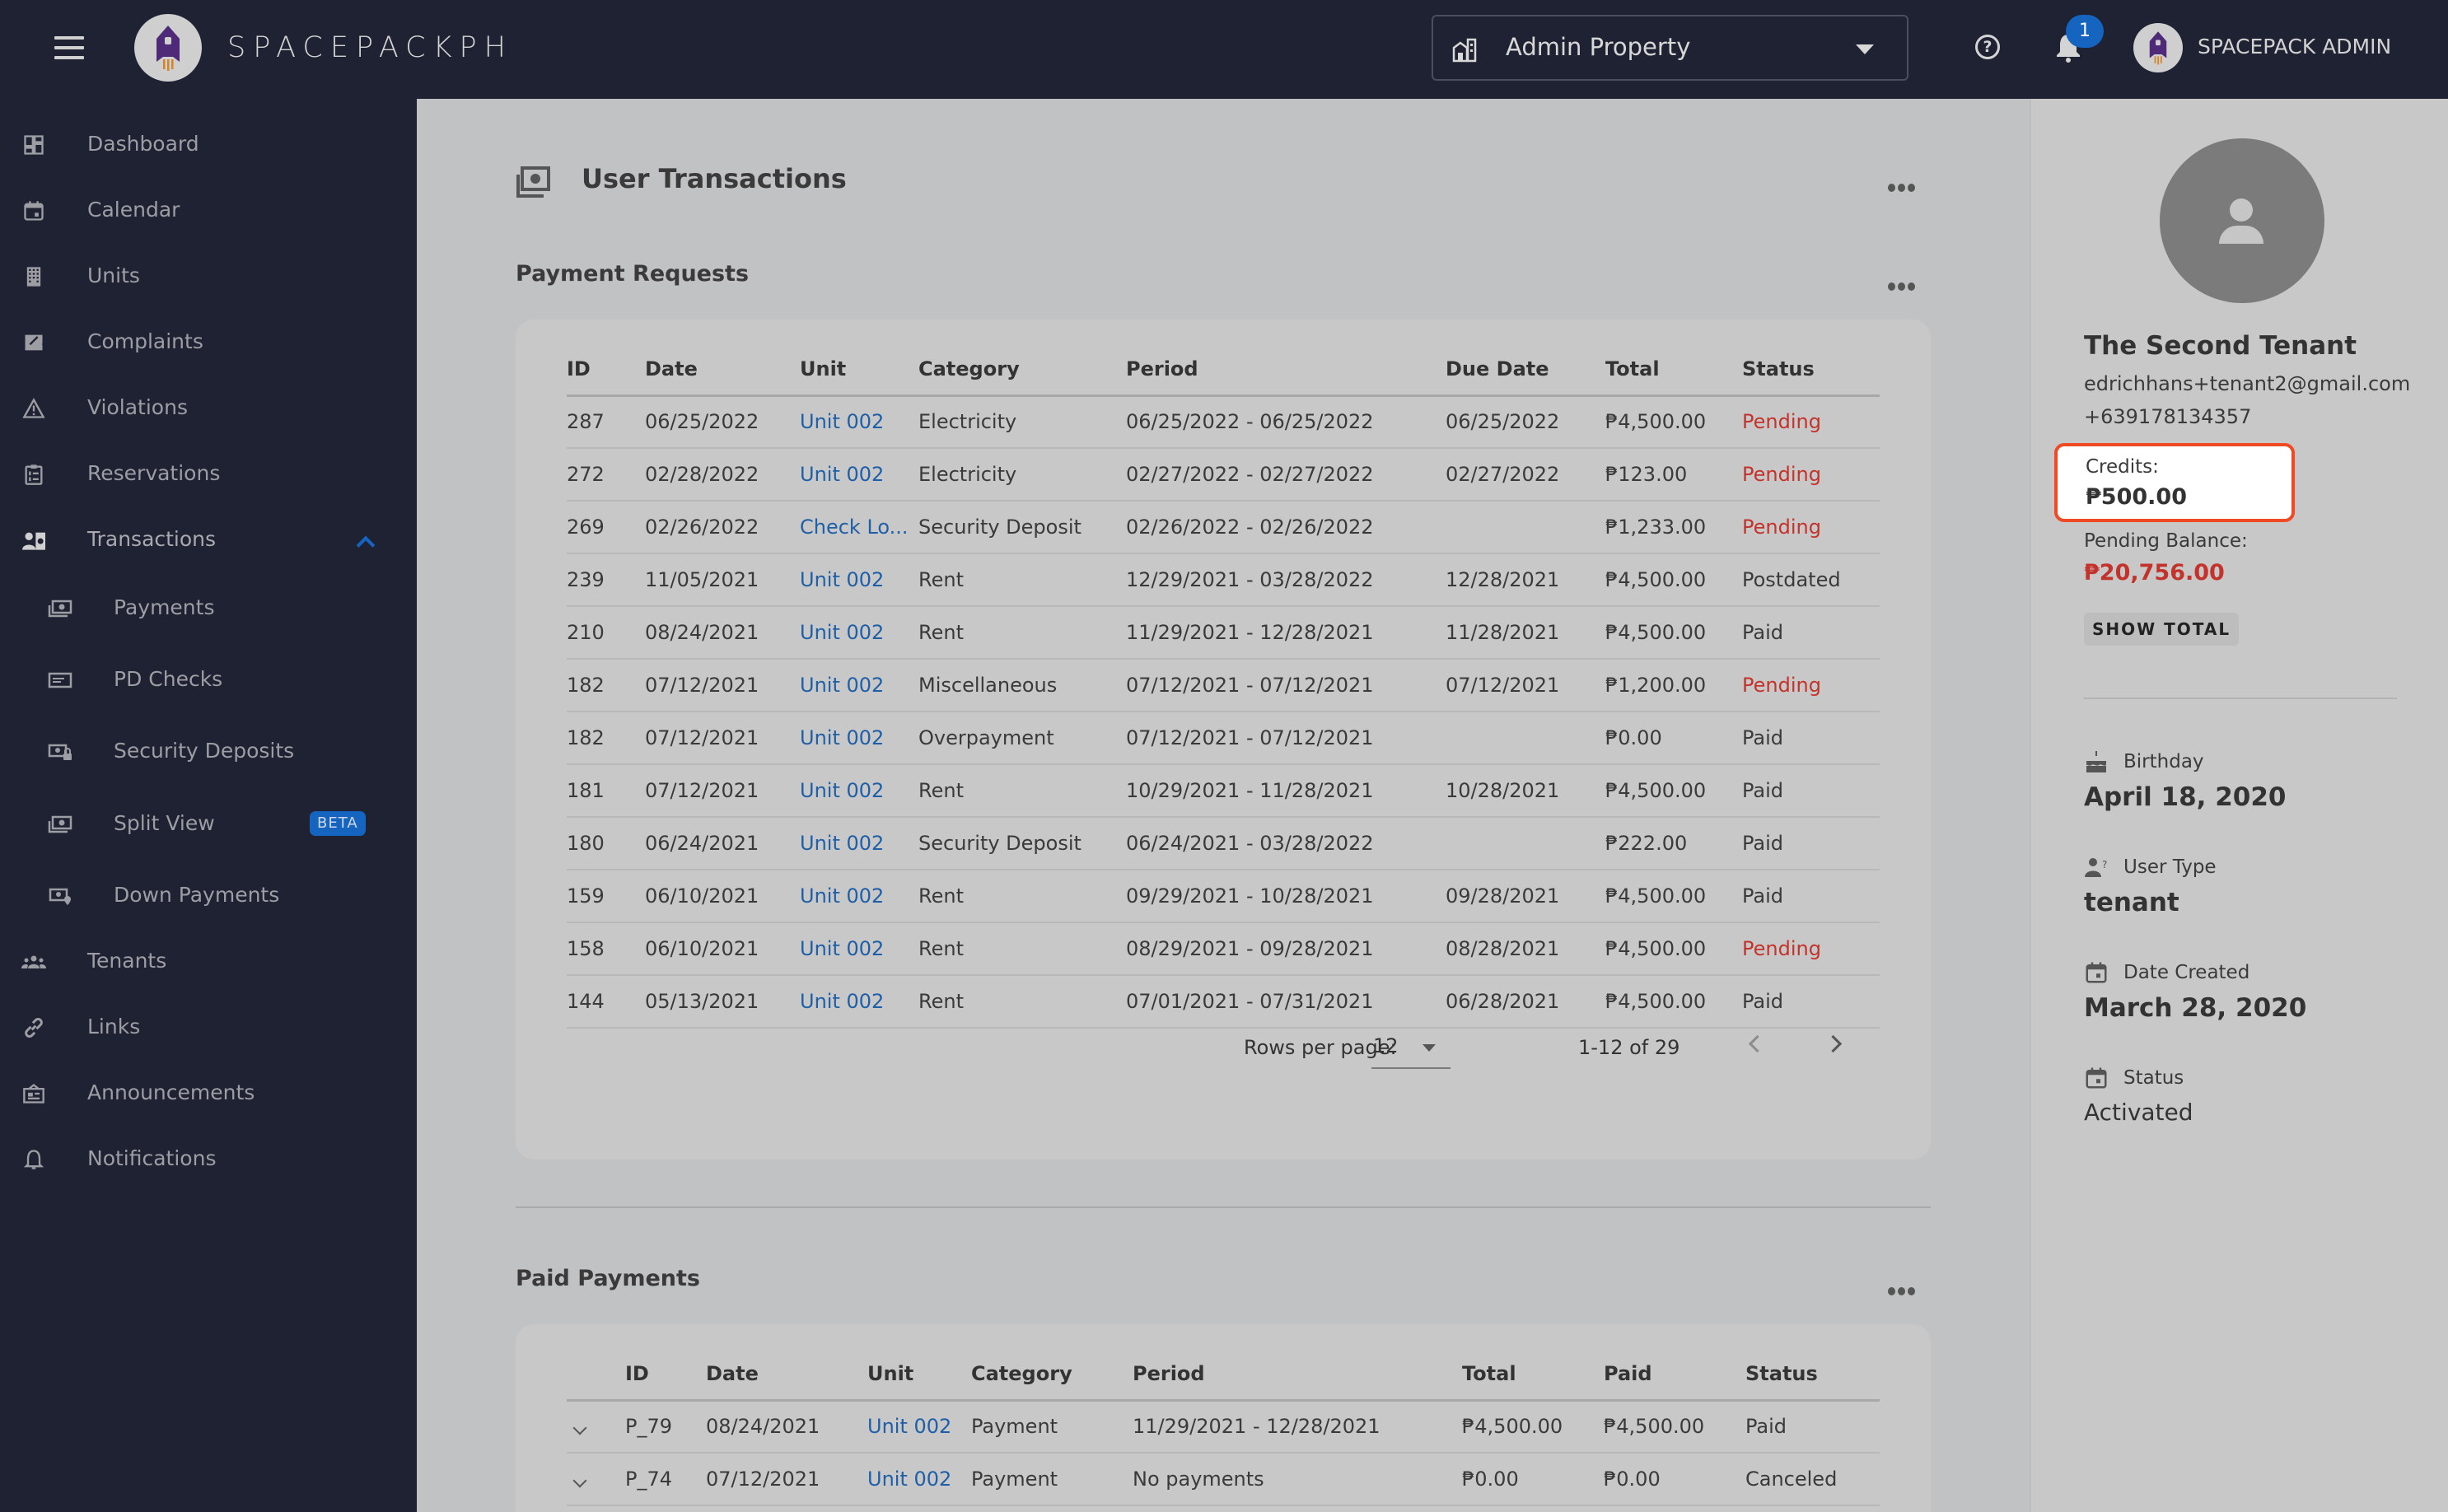 This screenshot has height=1512, width=2448. I want to click on sidebar-item-units: Units, so click(208, 276).